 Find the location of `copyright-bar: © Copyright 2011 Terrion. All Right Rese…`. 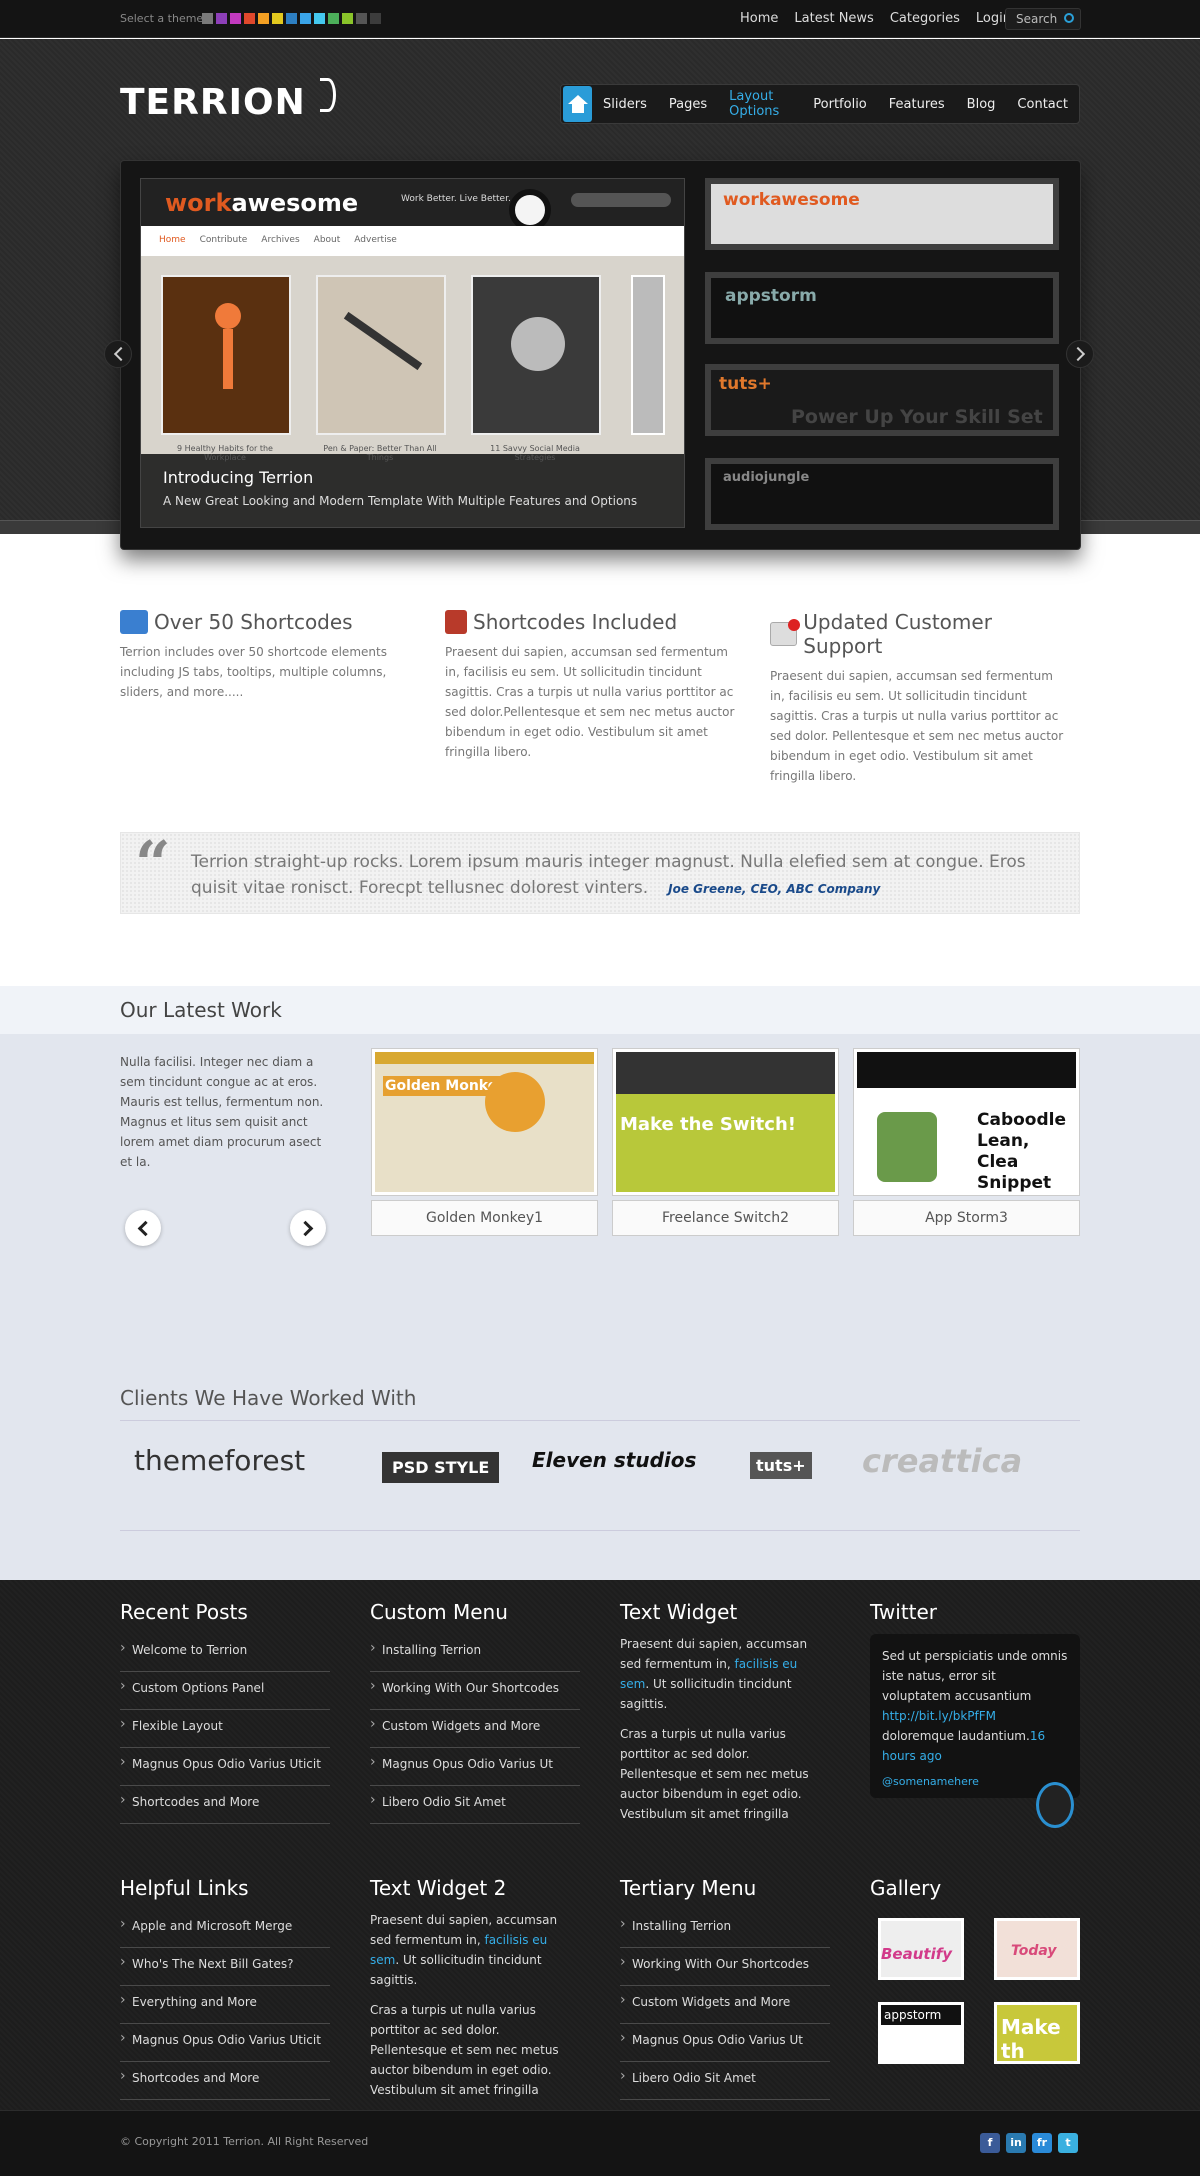

copyright-bar: © Copyright 2011 Terrion. All Right Rese… is located at coordinates (600, 2143).